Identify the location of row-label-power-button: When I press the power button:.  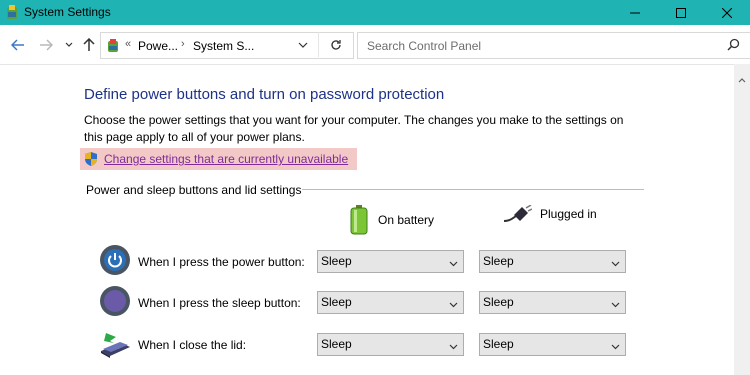
(221, 262).